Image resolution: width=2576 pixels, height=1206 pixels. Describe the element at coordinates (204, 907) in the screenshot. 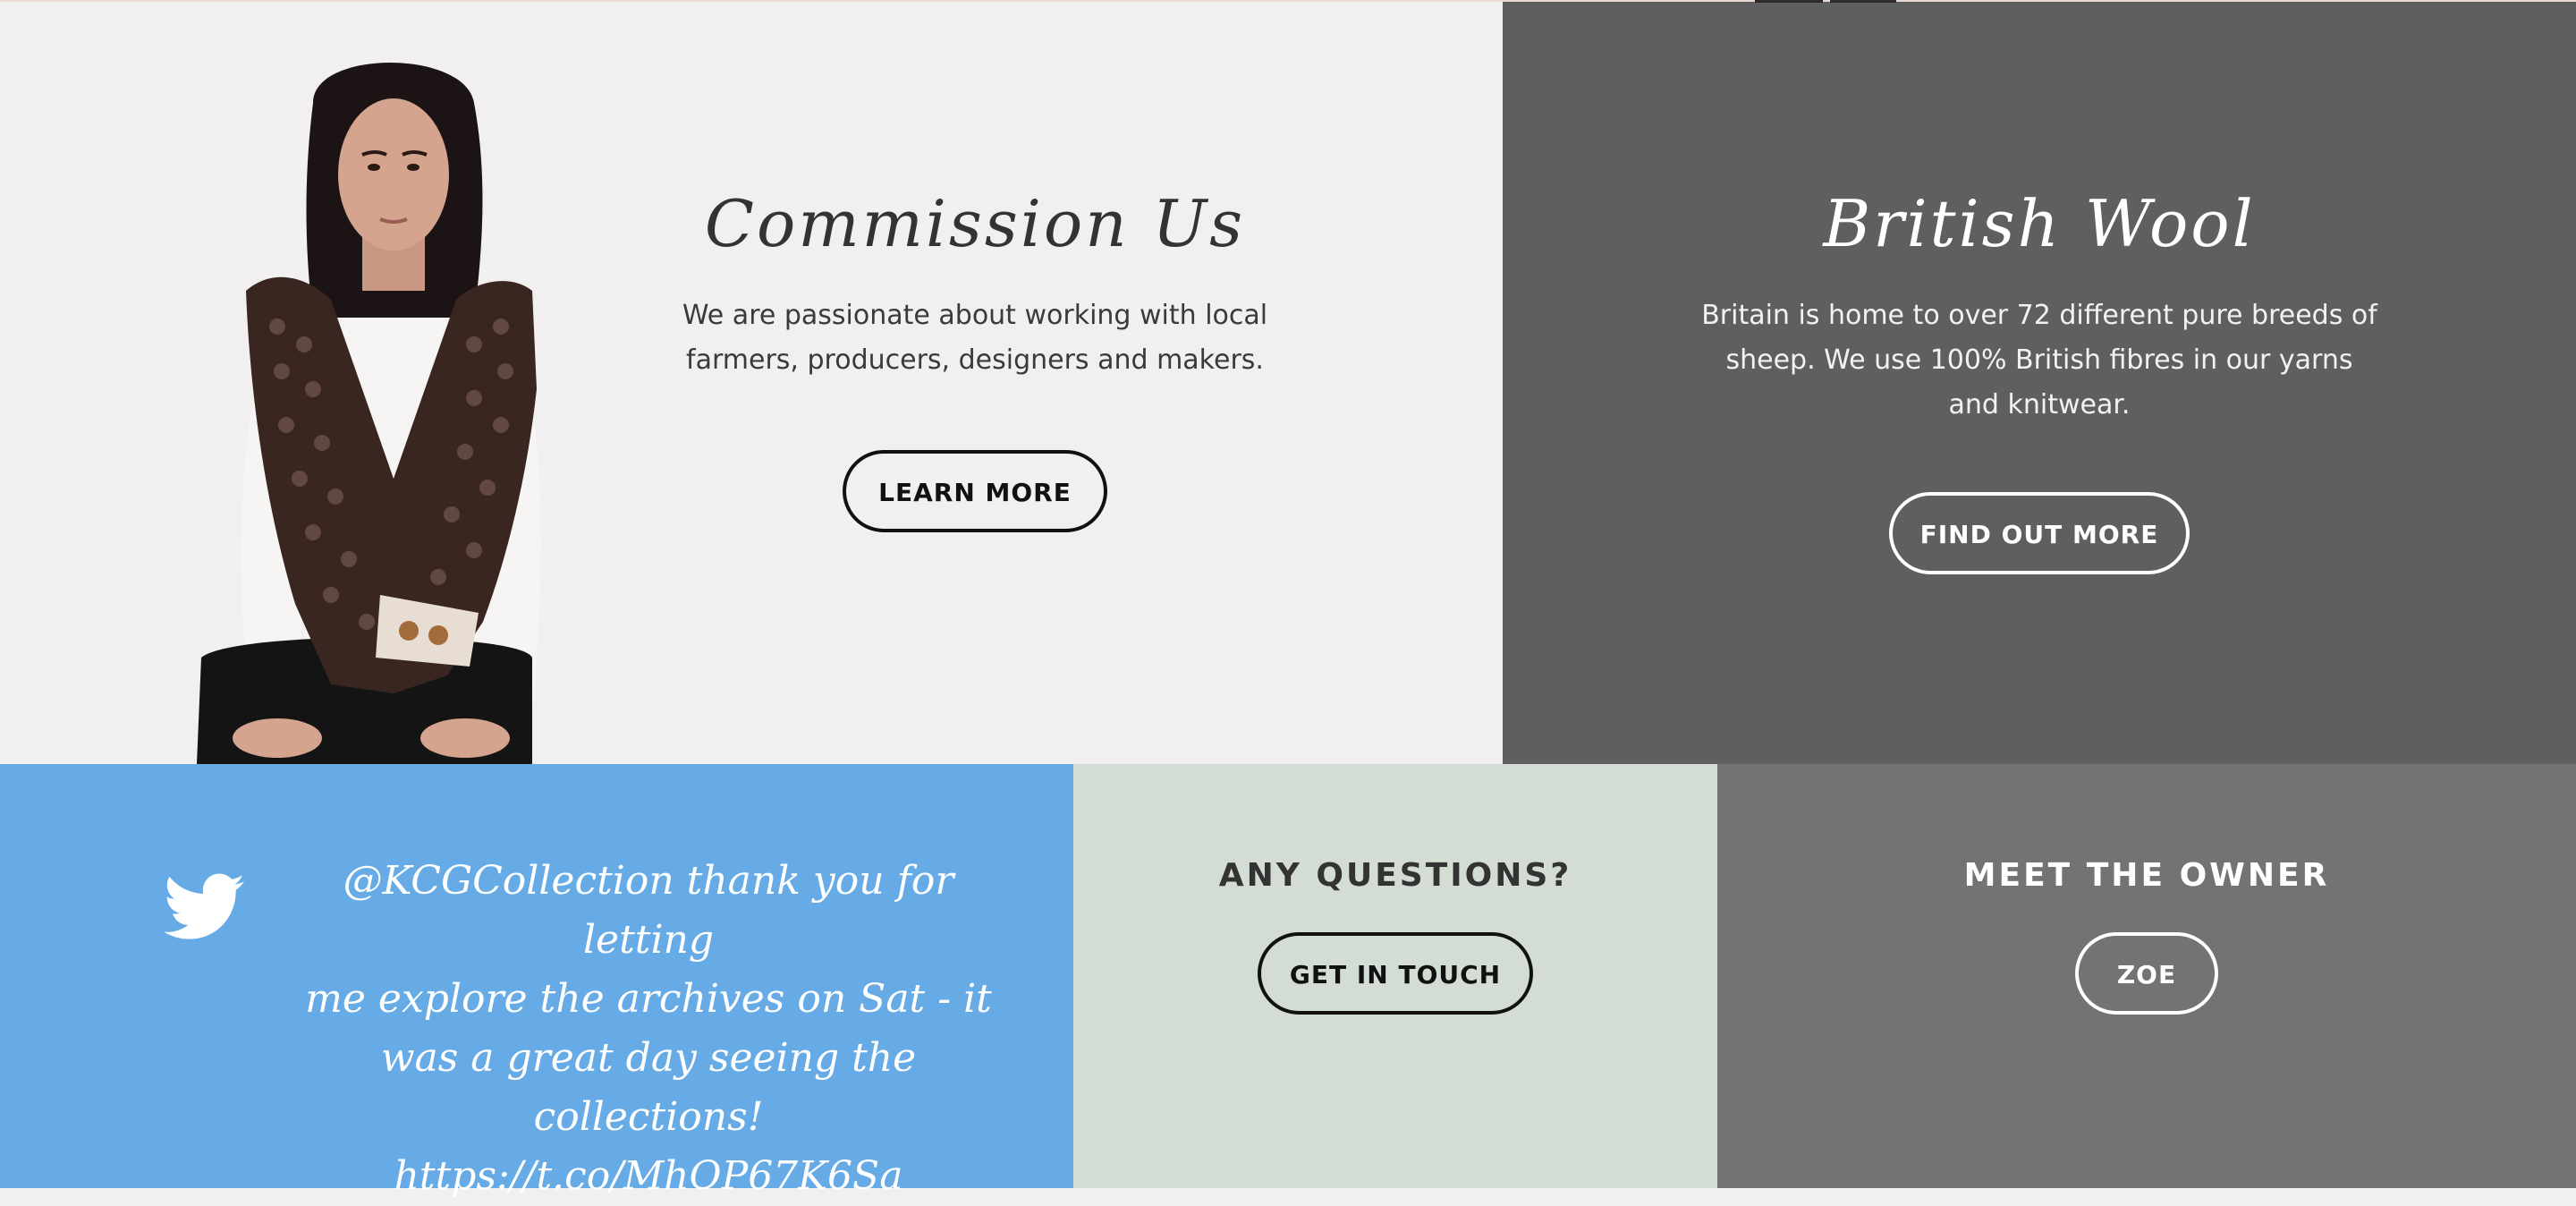

I see `twitter-bird-icon` at that location.